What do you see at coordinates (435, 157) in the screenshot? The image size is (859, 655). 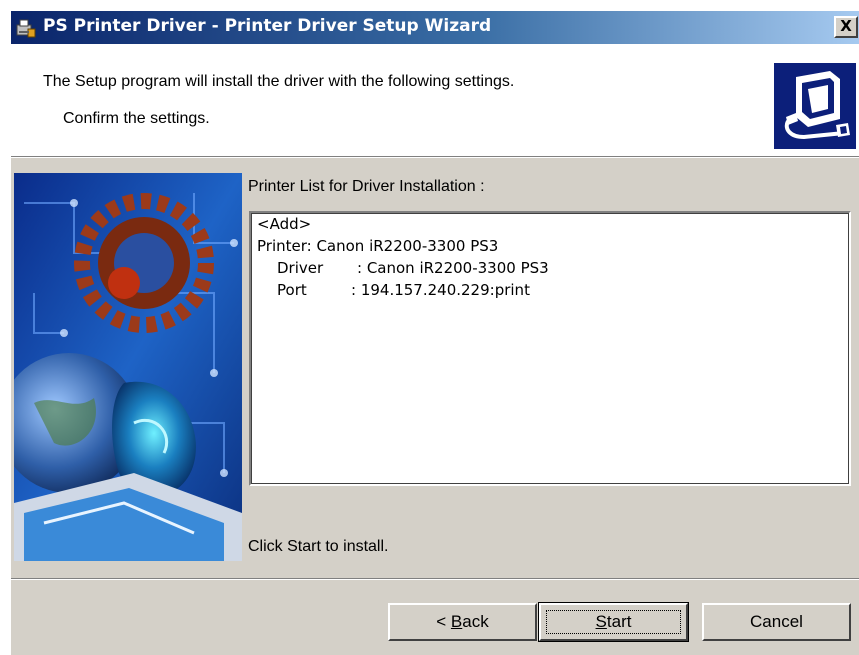 I see `header-divider` at bounding box center [435, 157].